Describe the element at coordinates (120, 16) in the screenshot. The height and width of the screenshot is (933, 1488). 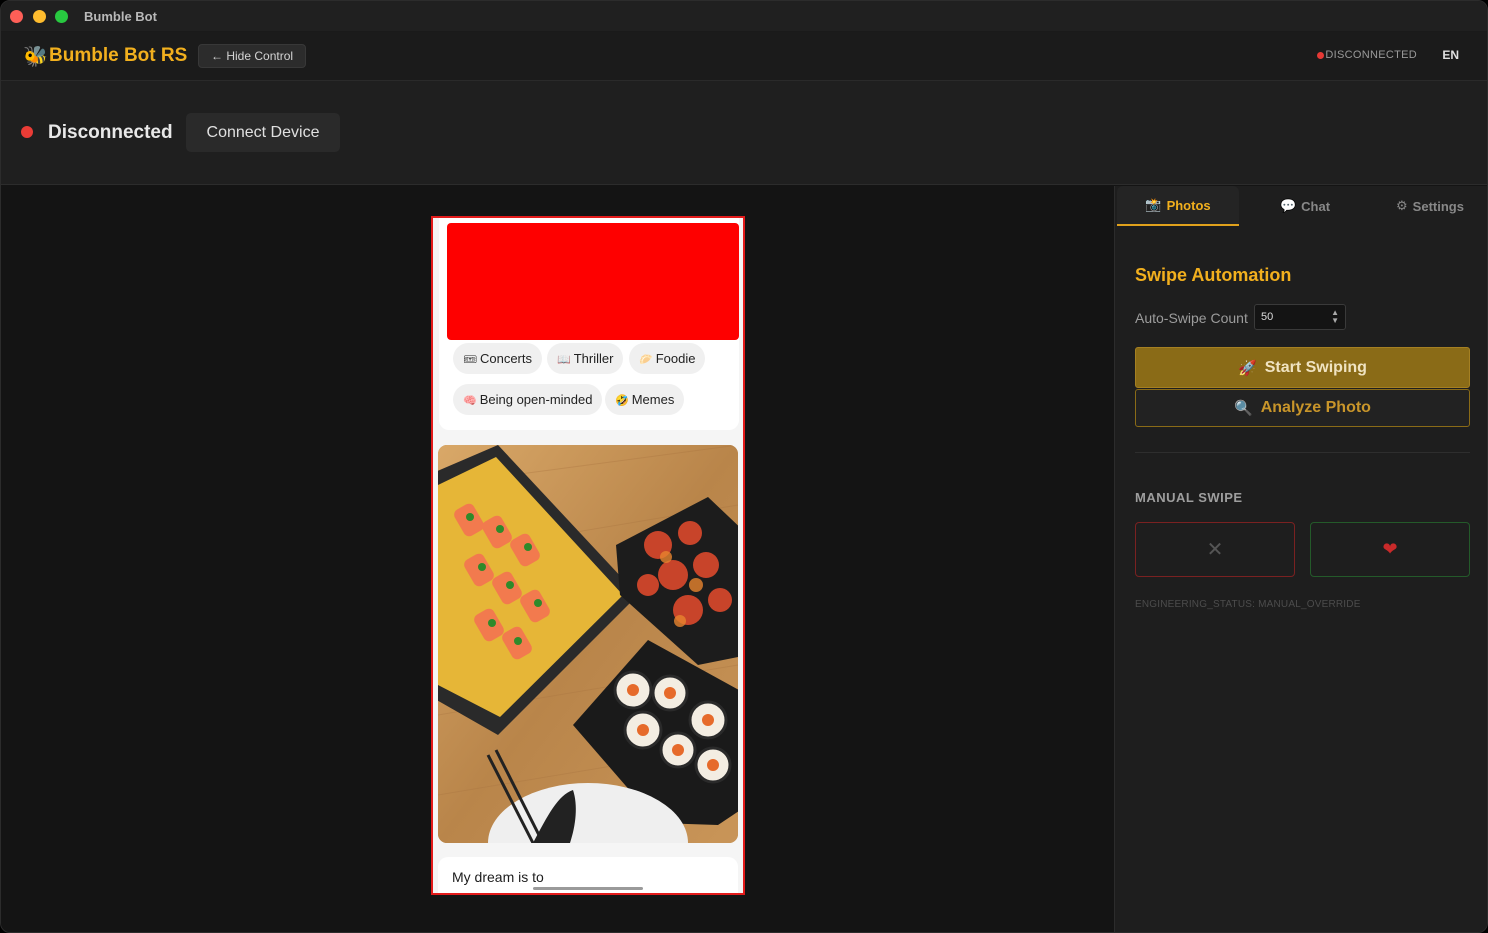
I see `window-title: Bumble Bot` at that location.